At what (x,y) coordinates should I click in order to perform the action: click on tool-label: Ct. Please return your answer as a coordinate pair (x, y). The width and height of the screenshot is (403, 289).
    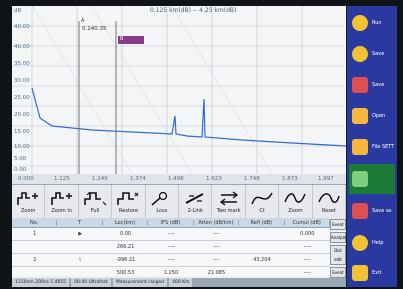
    Looking at the image, I should click on (262, 211).